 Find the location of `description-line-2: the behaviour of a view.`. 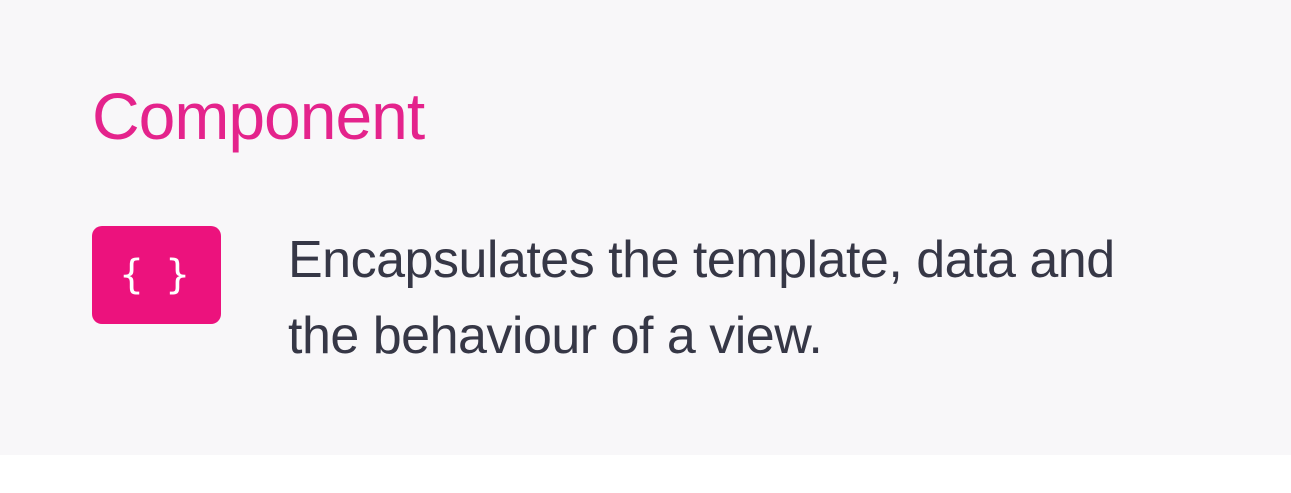

description-line-2: the behaviour of a view. is located at coordinates (555, 336).